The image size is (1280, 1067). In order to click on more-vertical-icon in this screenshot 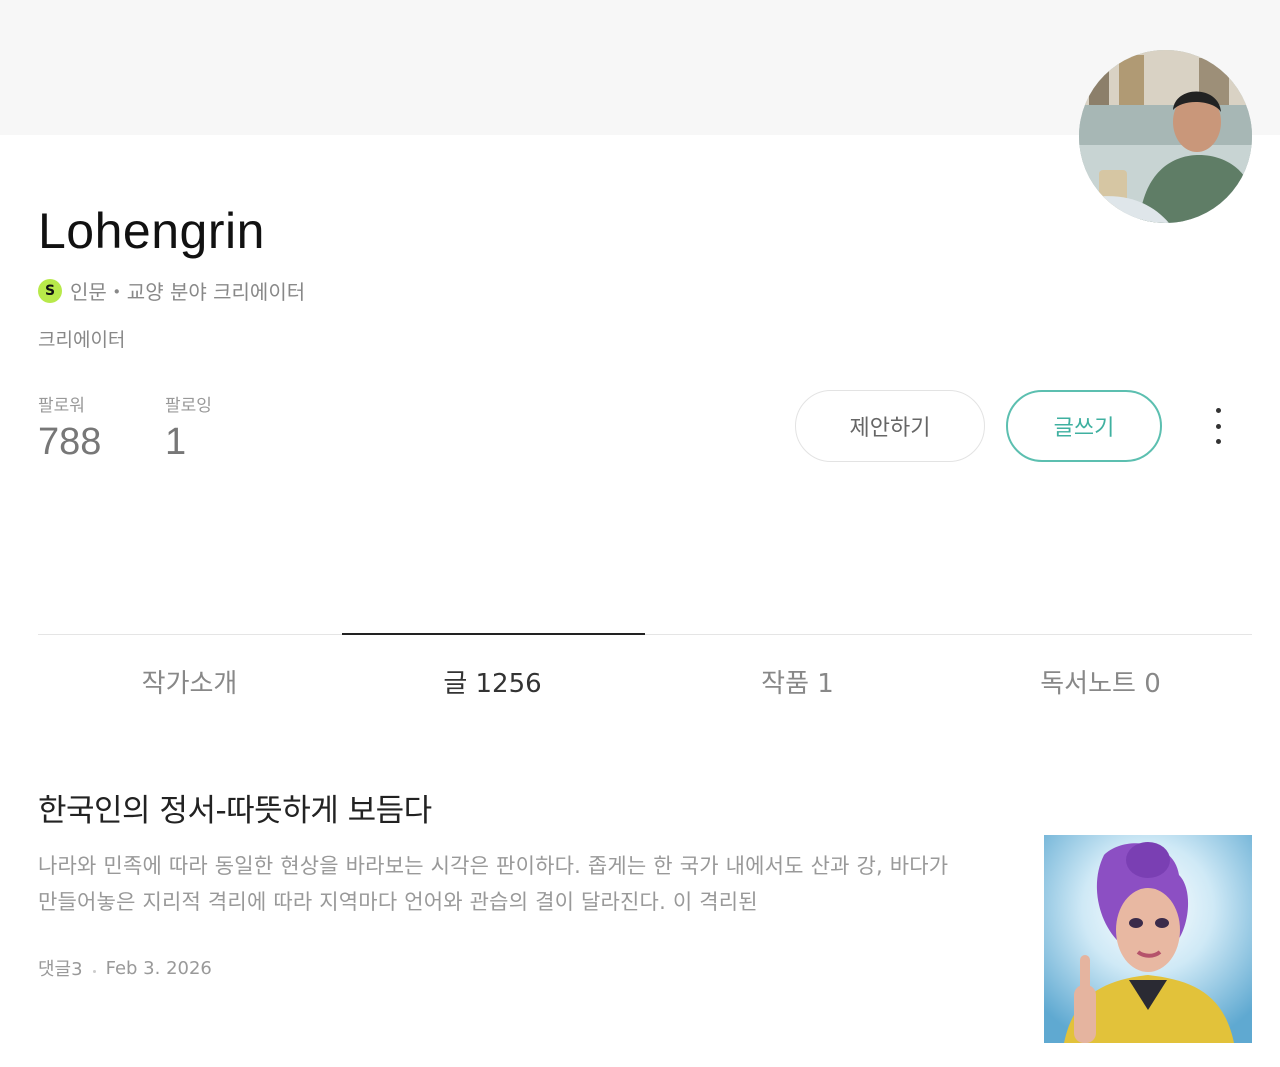, I will do `click(1218, 426)`.